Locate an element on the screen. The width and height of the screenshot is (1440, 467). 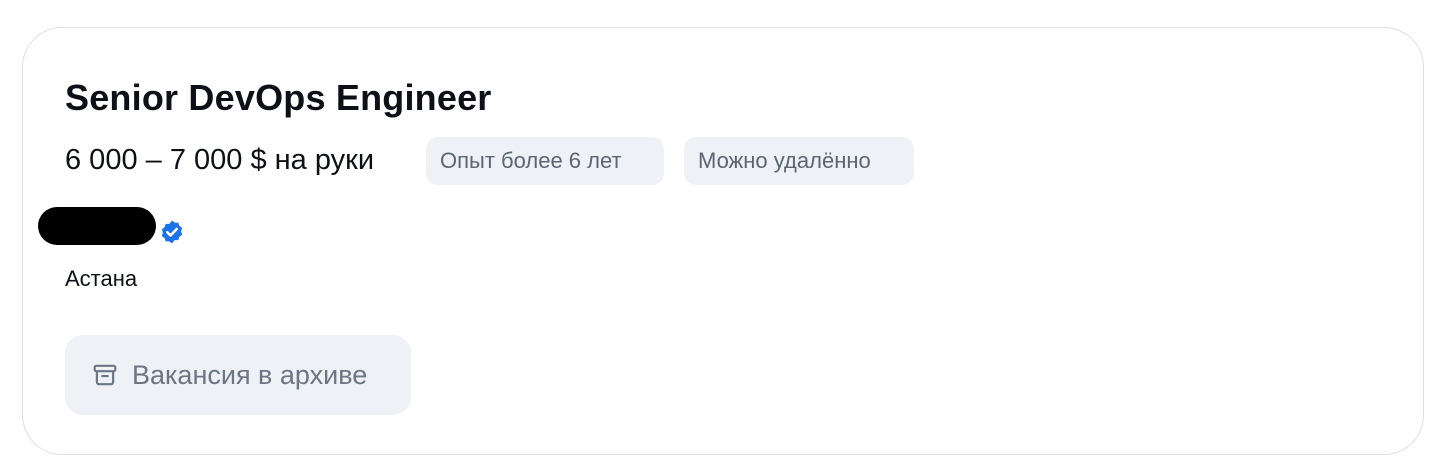
vacancy-city: Астана is located at coordinates (101, 278).